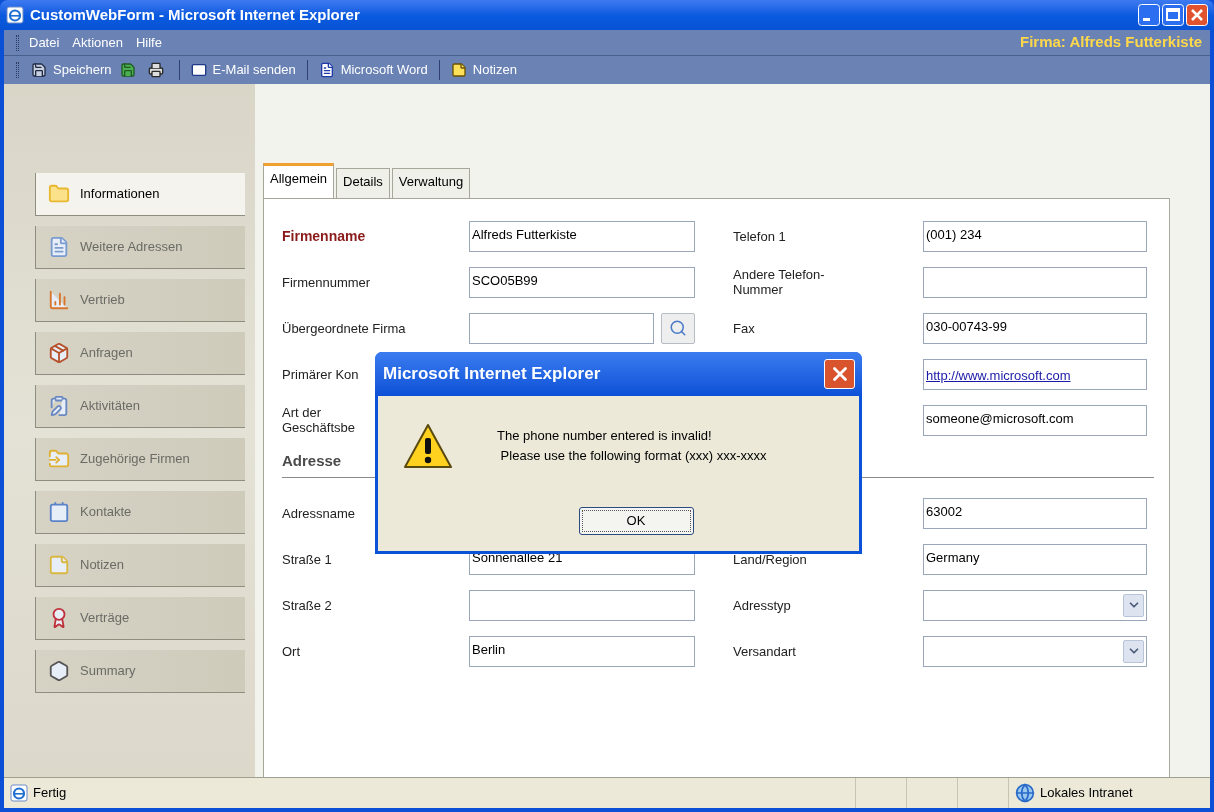 The image size is (1214, 812). What do you see at coordinates (770, 559) in the screenshot?
I see `field-label: Land/Region` at bounding box center [770, 559].